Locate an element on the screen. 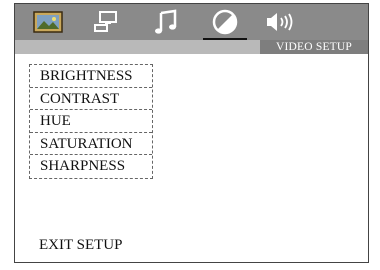  menu-item-contrast: CONTRAST is located at coordinates (91, 99).